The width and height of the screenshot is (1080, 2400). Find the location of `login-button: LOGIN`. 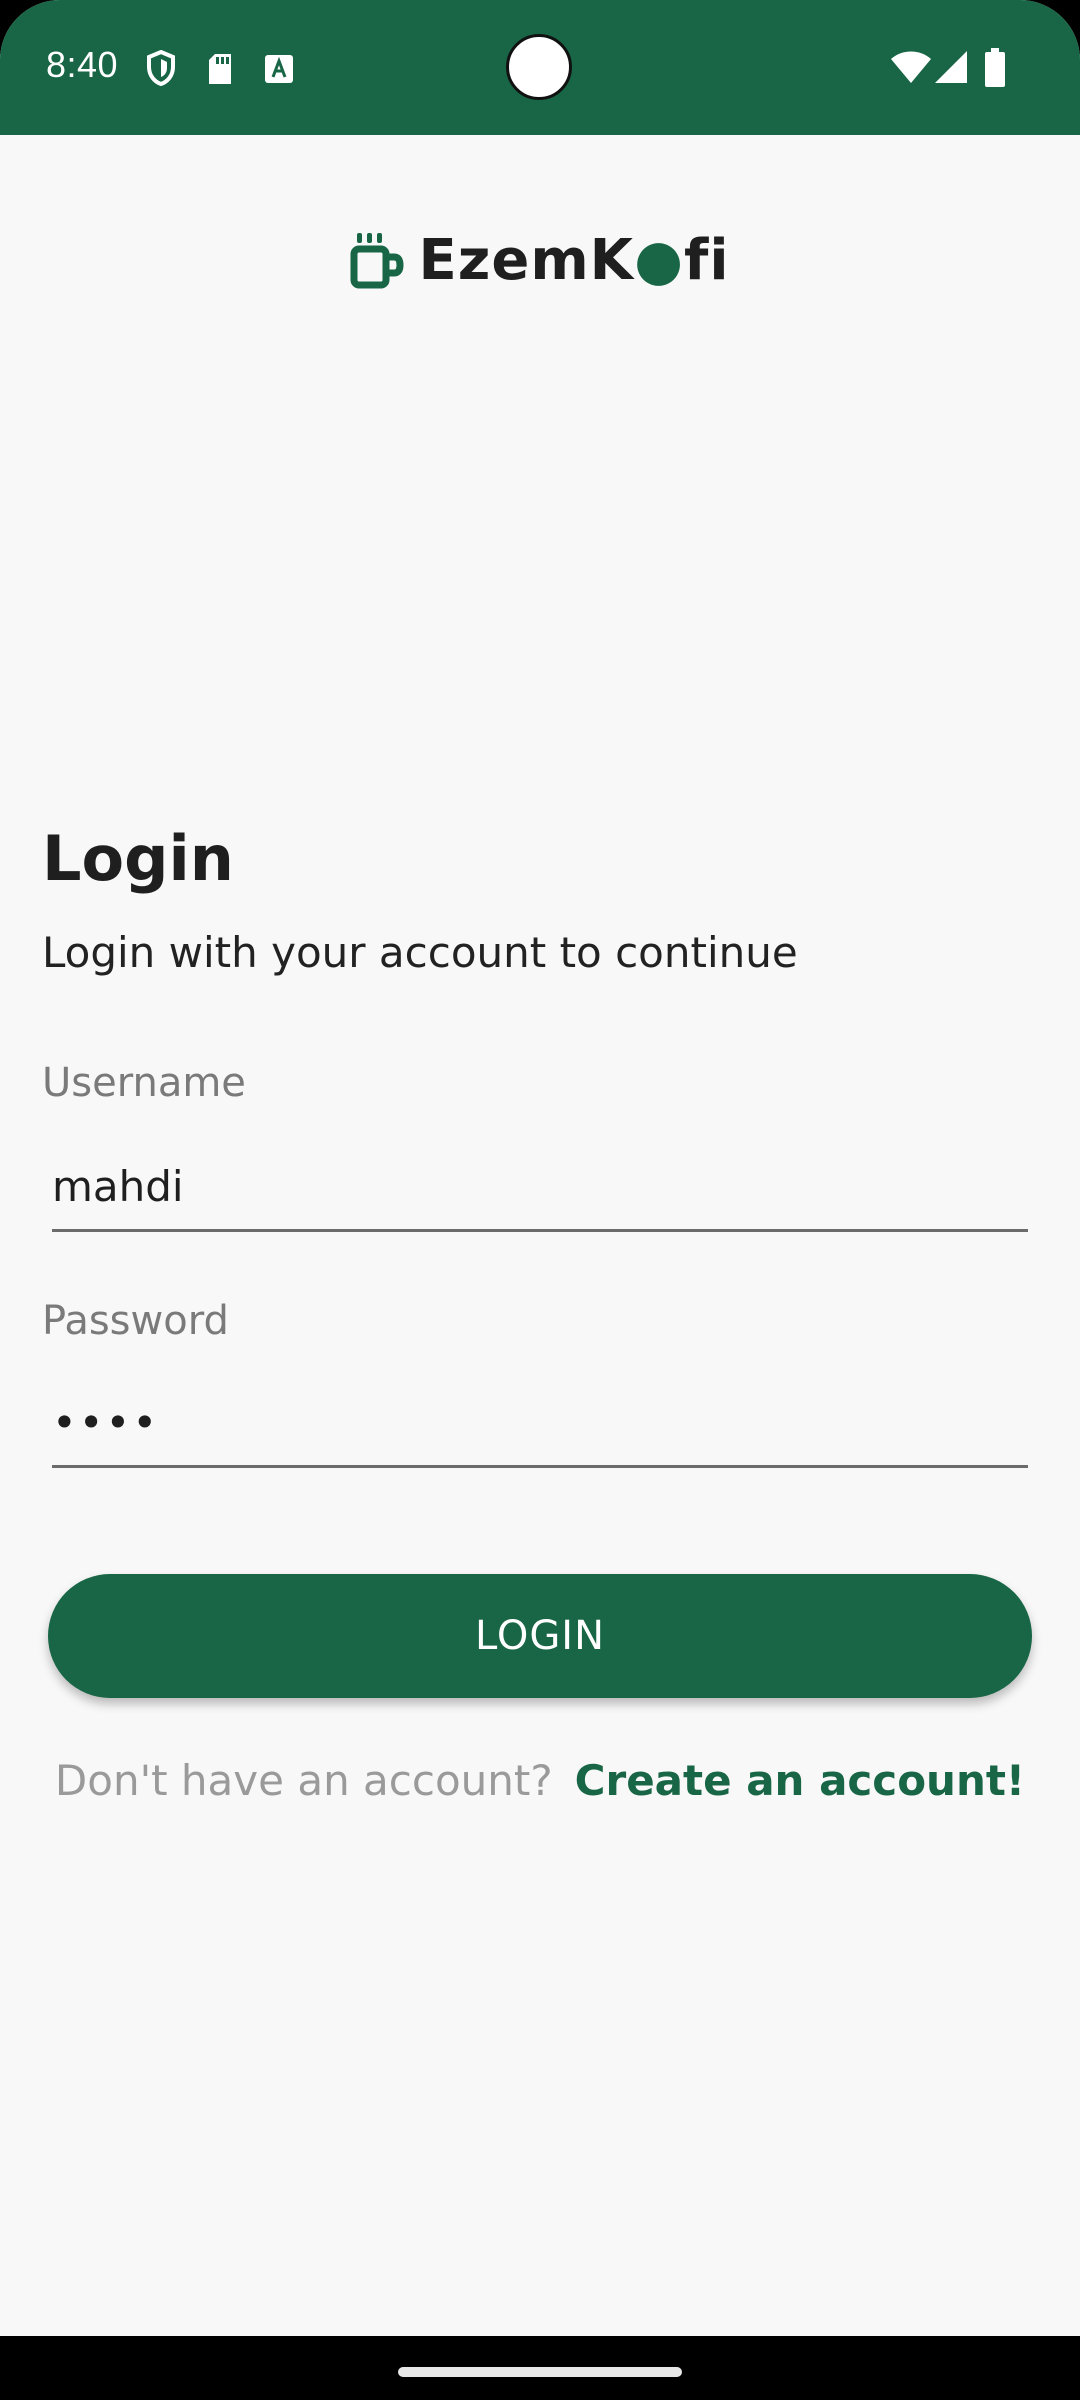

login-button: LOGIN is located at coordinates (540, 1636).